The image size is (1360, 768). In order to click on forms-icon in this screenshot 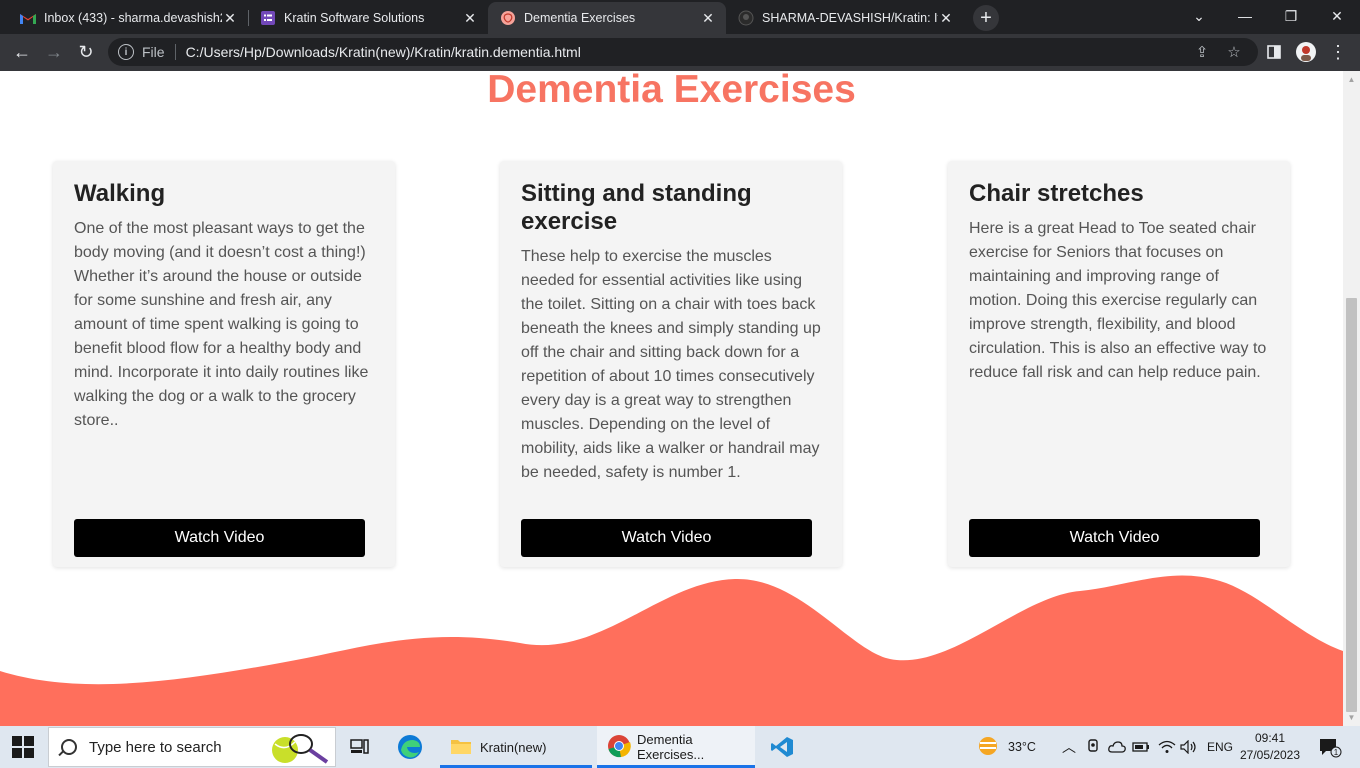, I will do `click(268, 18)`.